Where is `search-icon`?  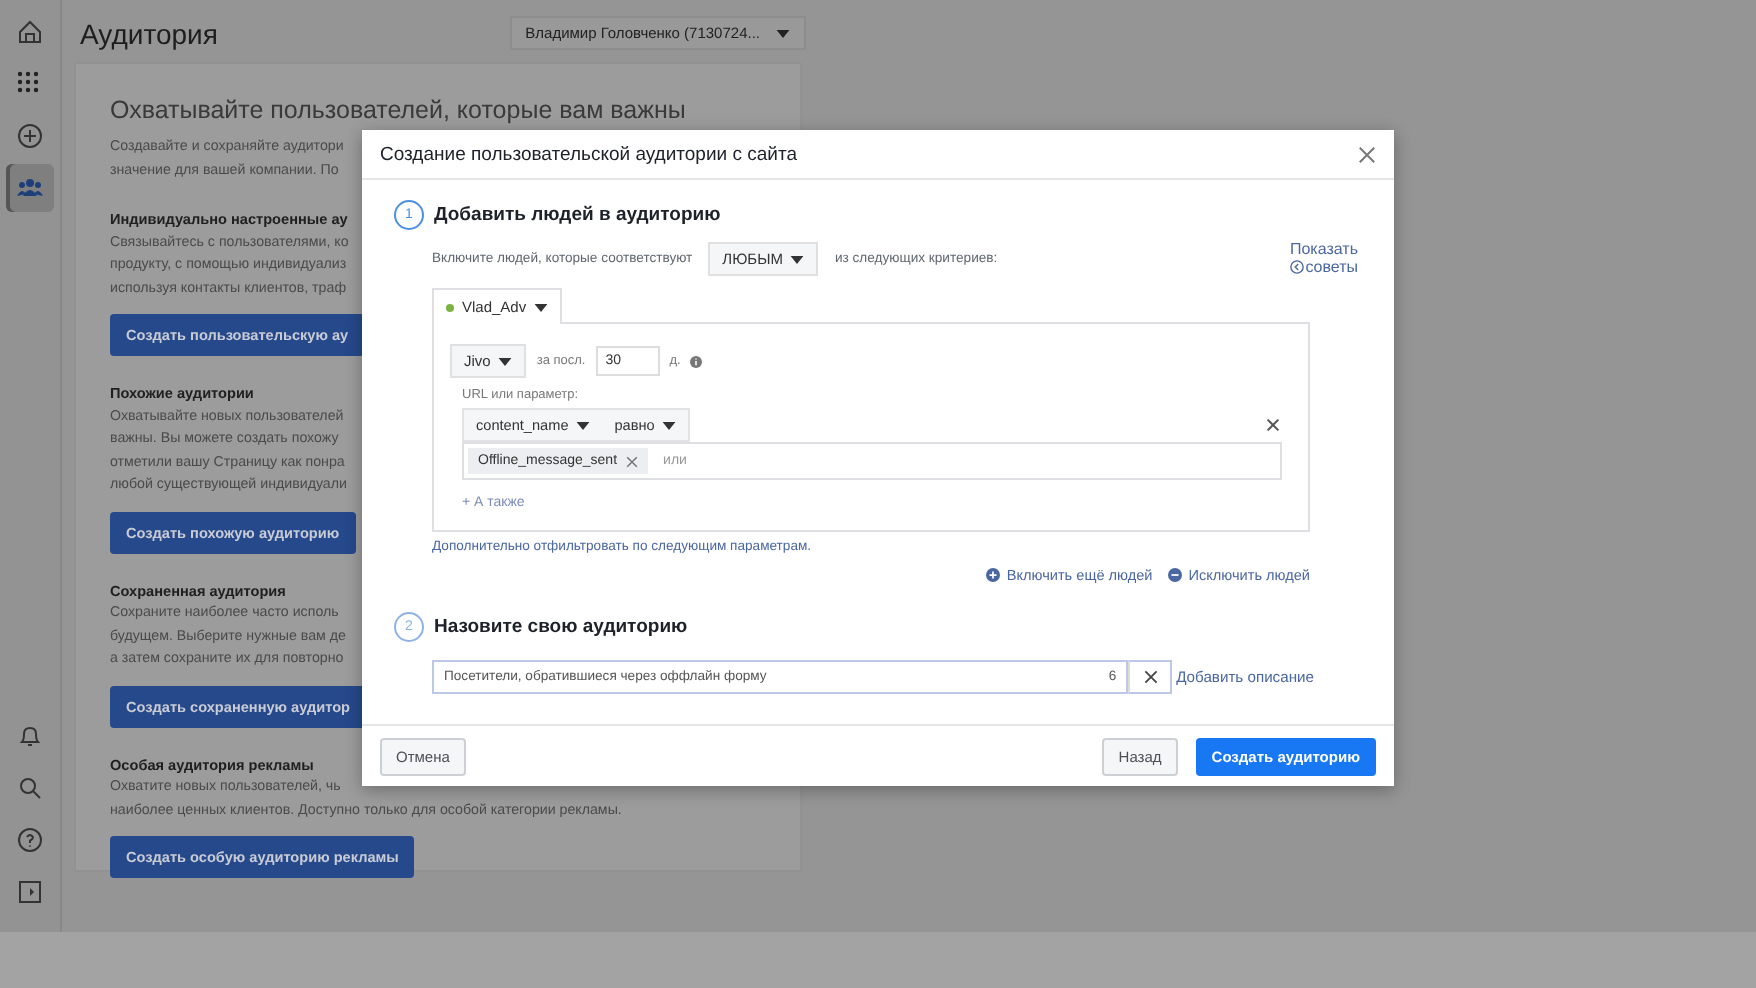 search-icon is located at coordinates (30, 788).